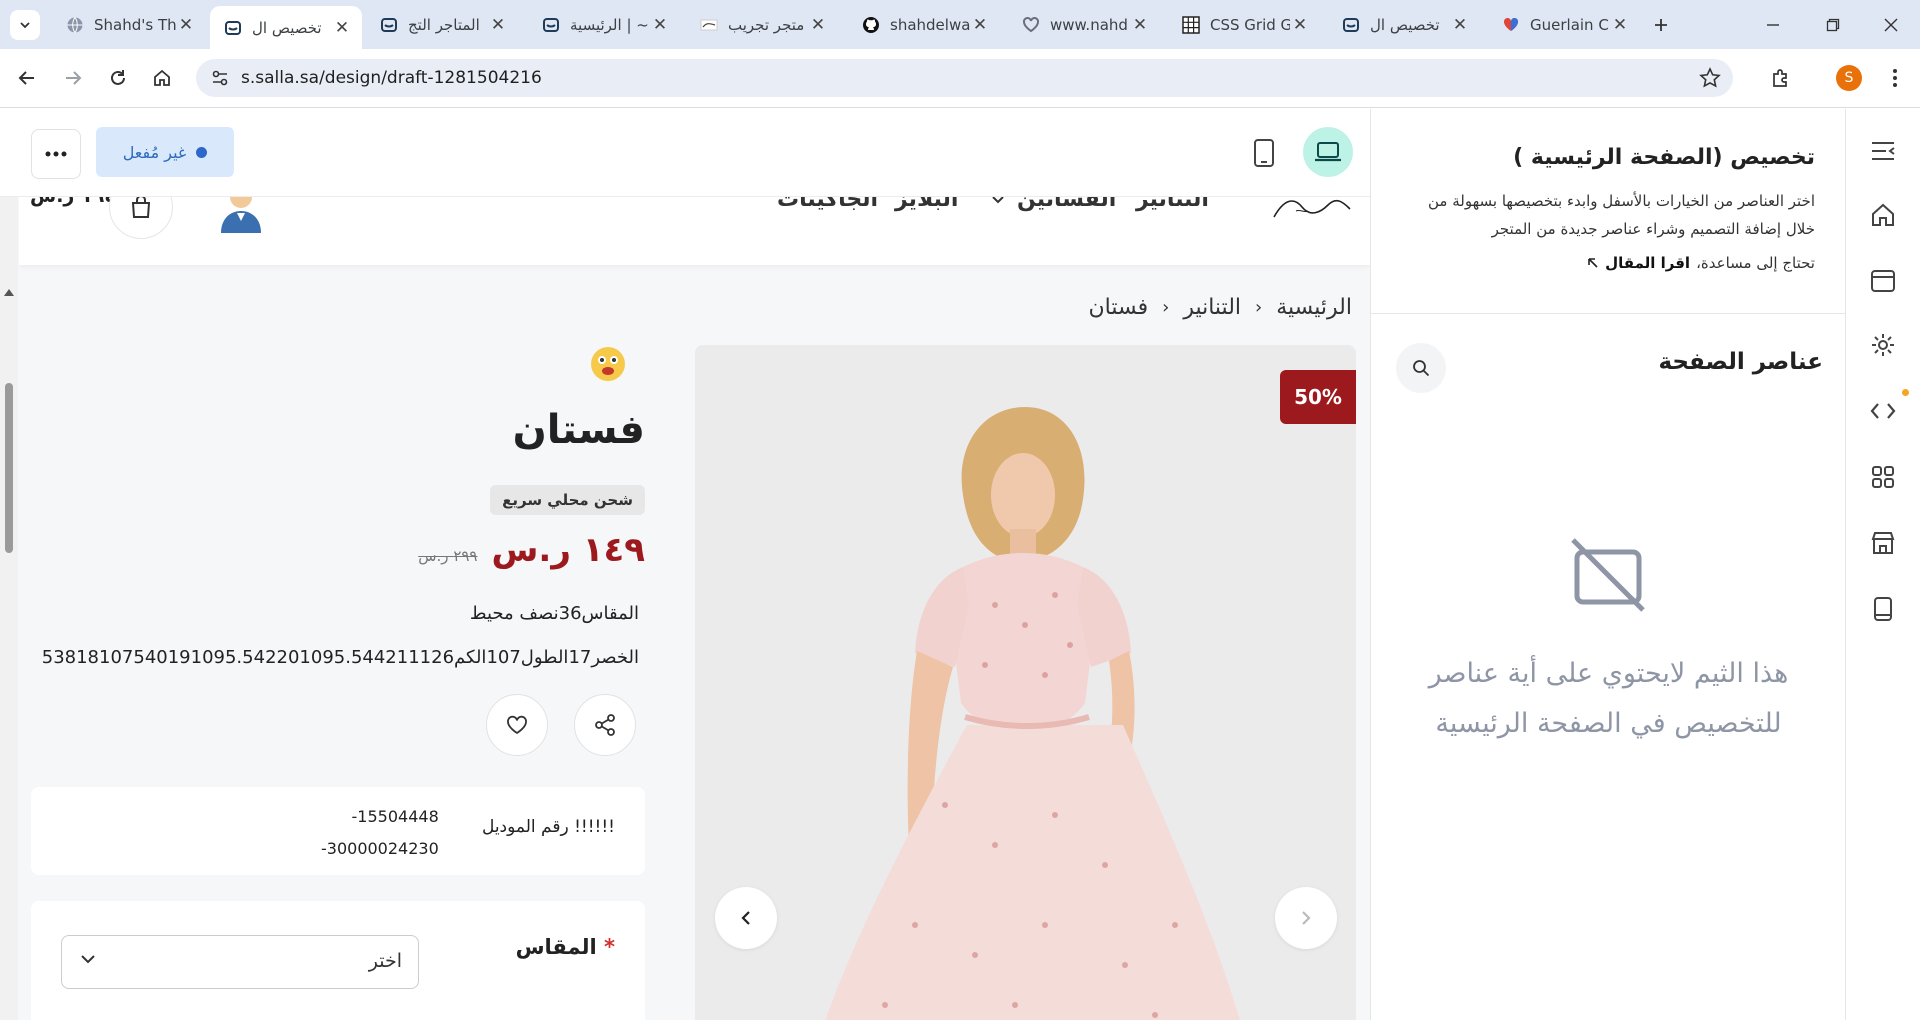 The image size is (1920, 1020). What do you see at coordinates (141, 218) in the screenshot?
I see `cart-button` at bounding box center [141, 218].